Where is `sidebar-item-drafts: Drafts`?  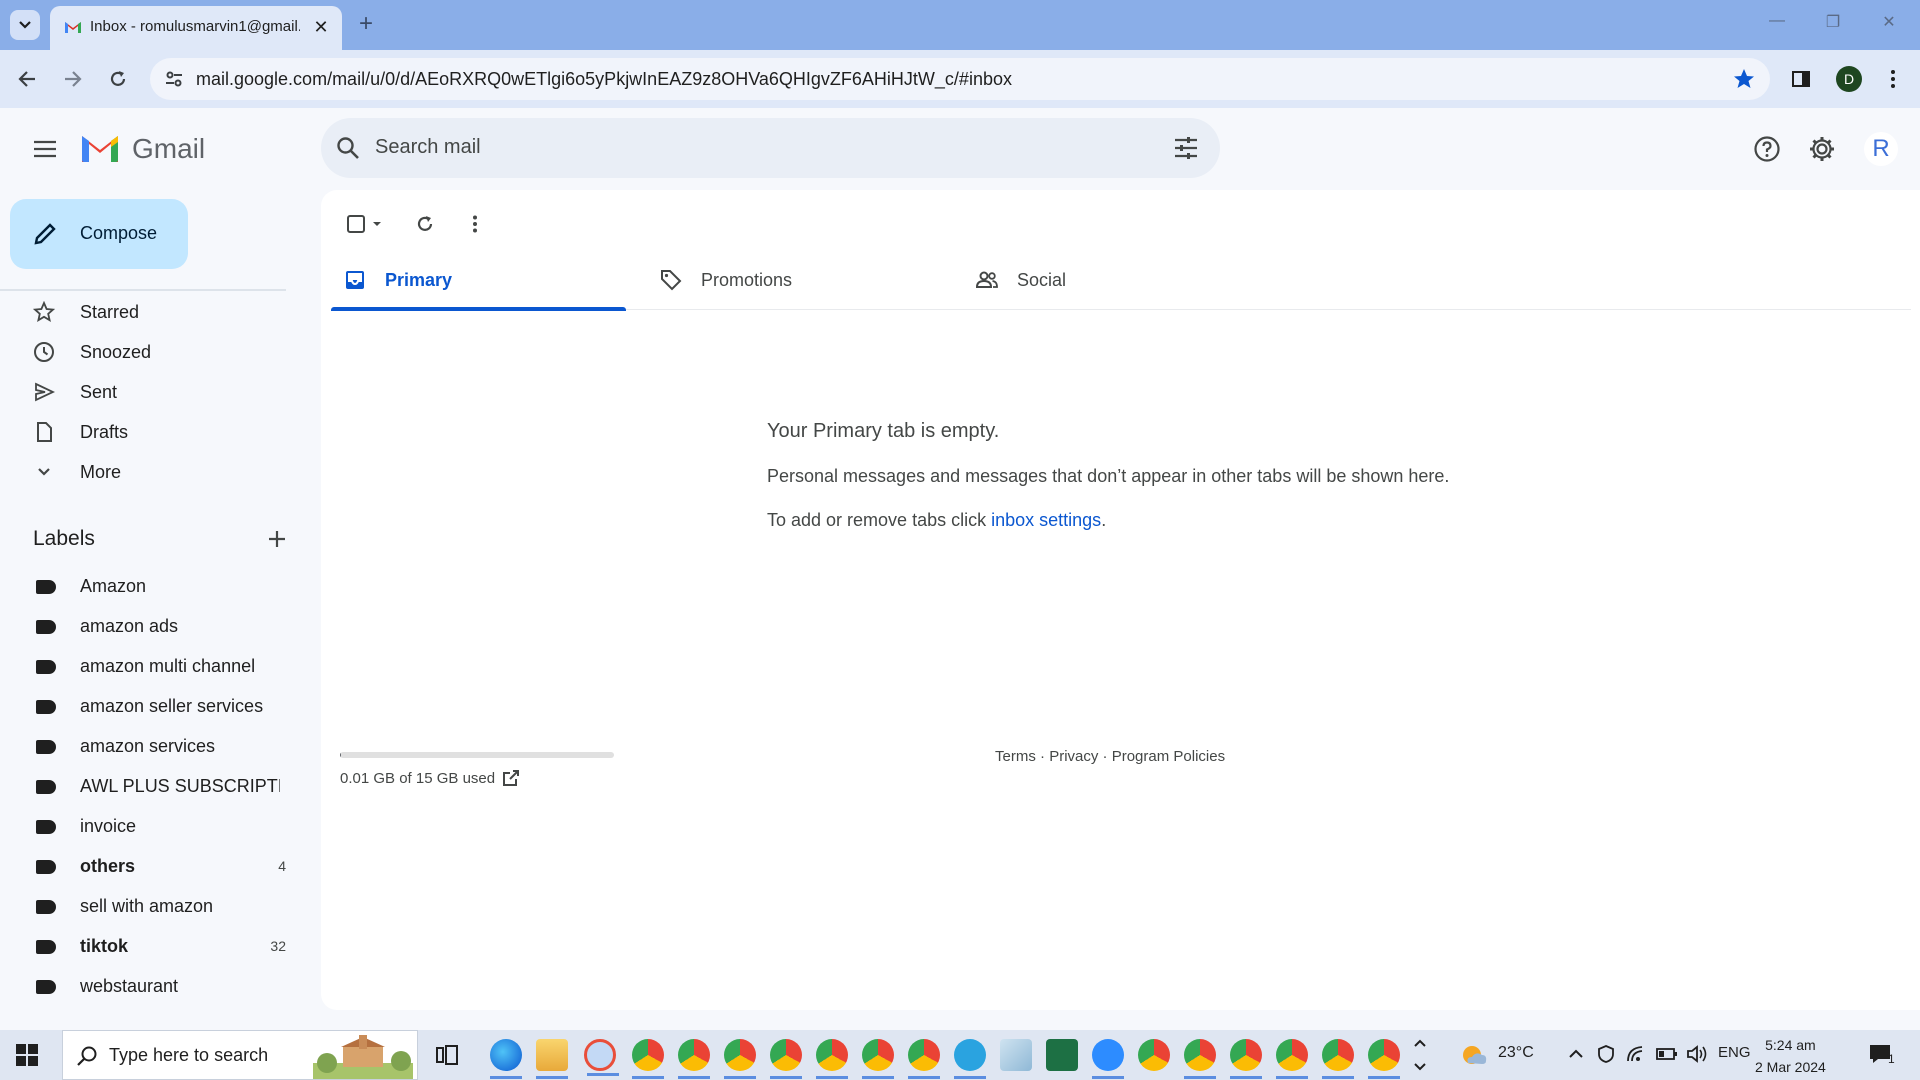 sidebar-item-drafts: Drafts is located at coordinates (150, 432).